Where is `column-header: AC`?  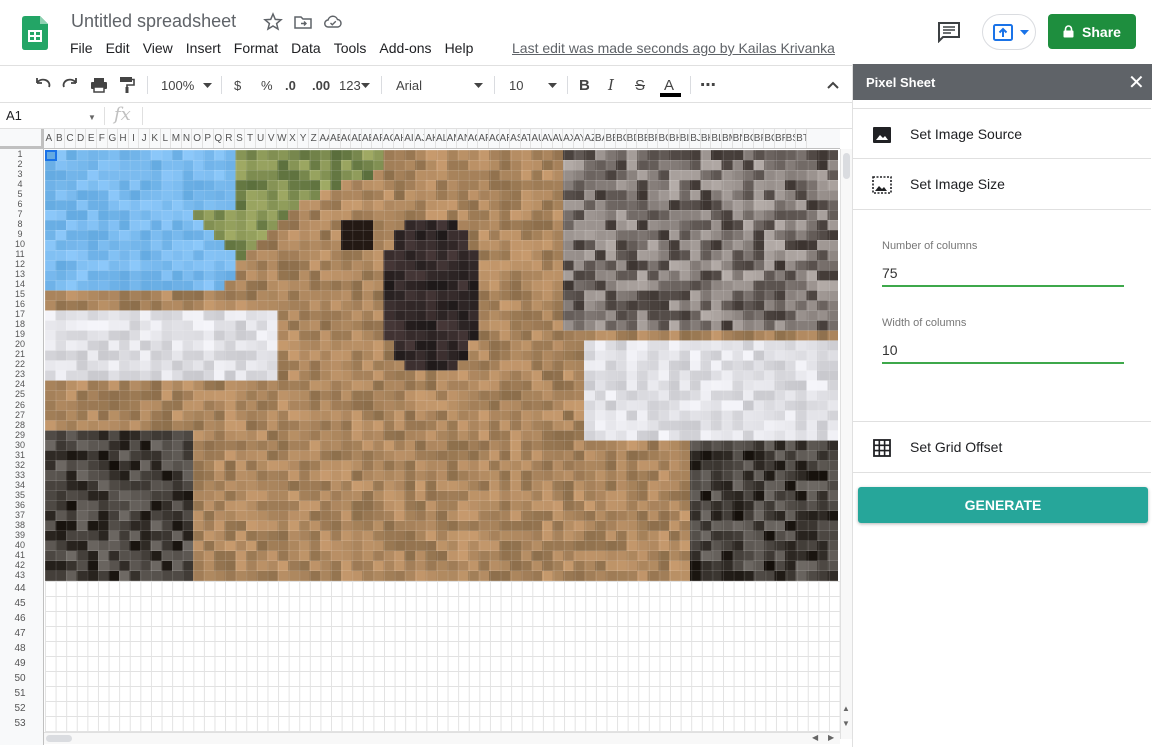 column-header: AC is located at coordinates (346, 138).